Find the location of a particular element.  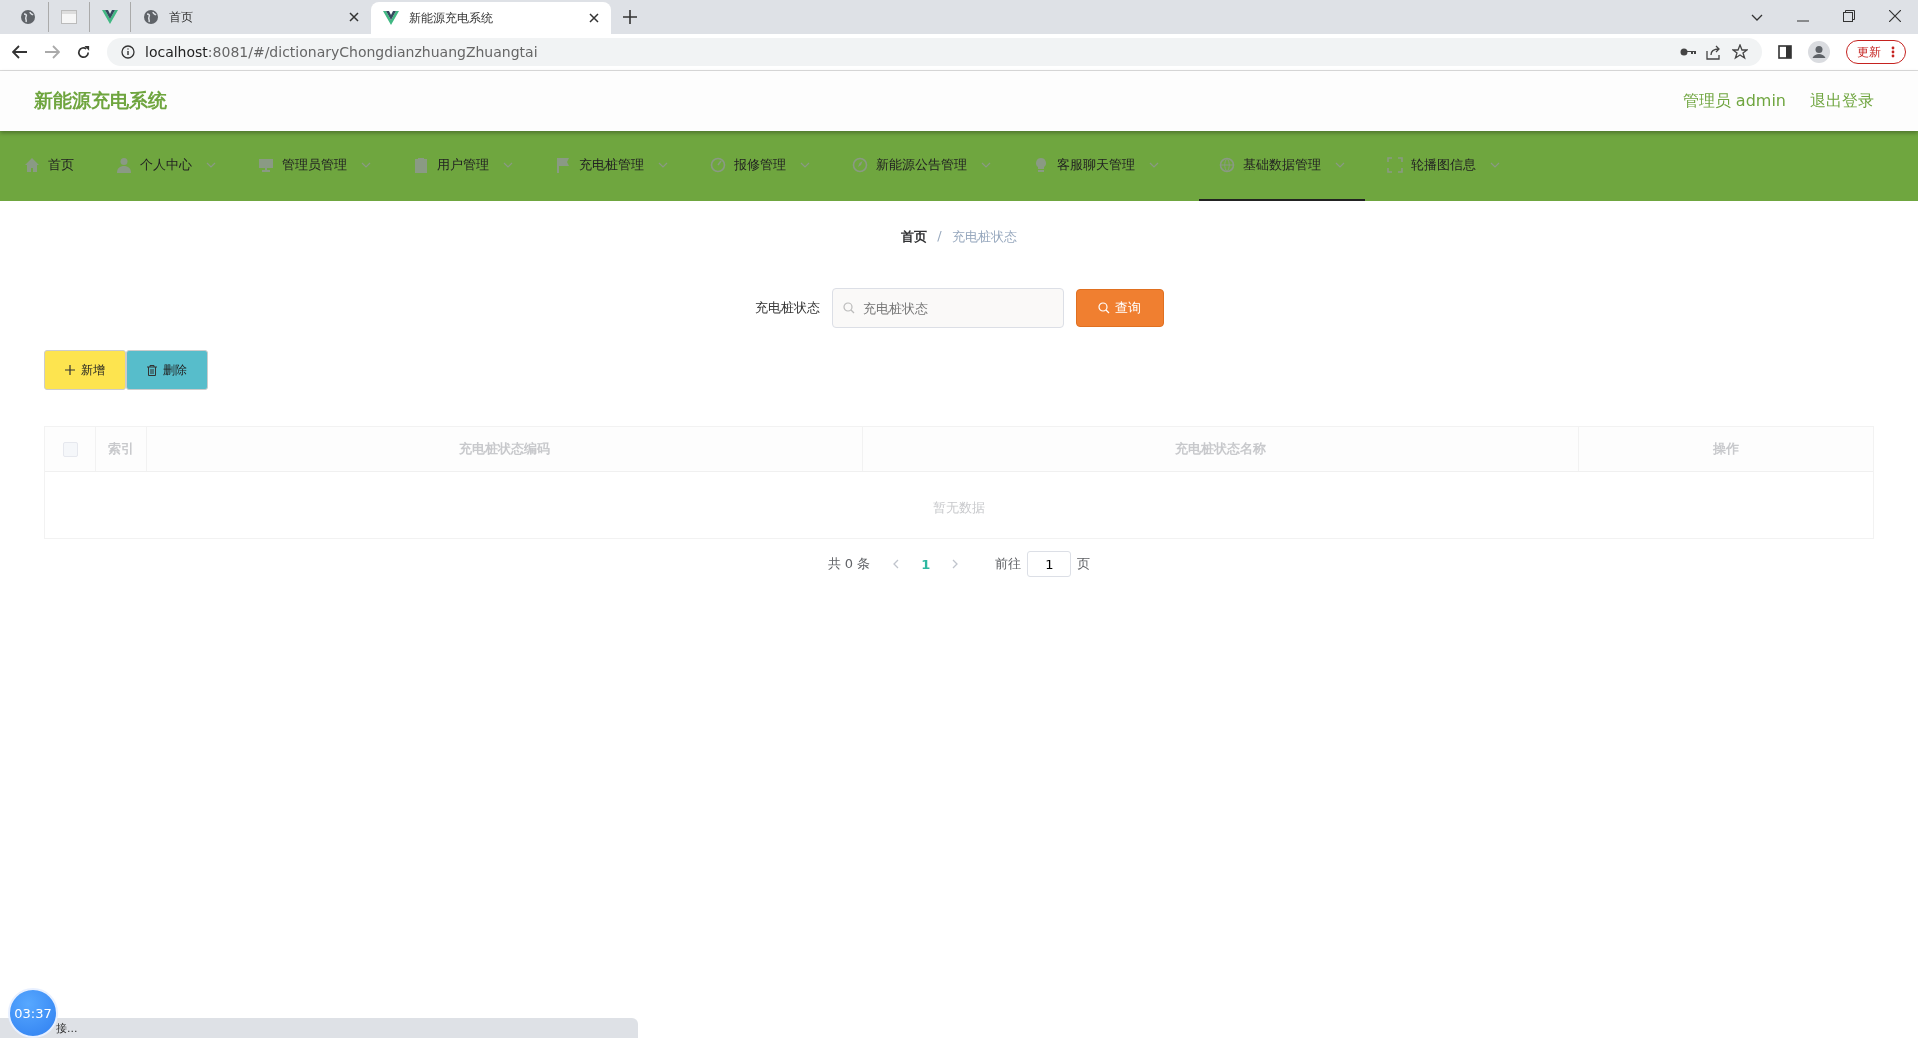

nav-item: 新能源公告管理 is located at coordinates (930, 166).